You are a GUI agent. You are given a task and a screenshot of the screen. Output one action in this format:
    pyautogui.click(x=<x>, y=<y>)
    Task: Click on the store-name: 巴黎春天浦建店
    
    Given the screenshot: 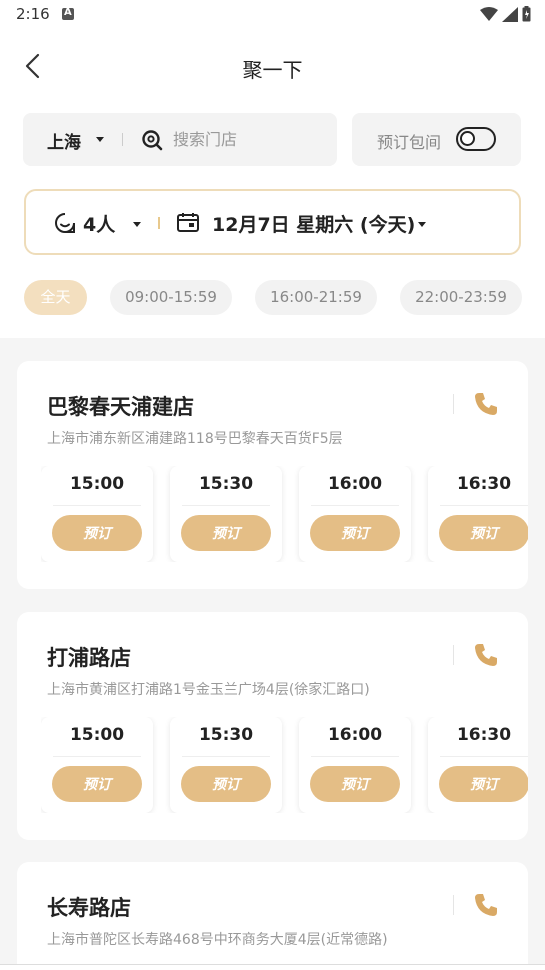 What is the action you would take?
    pyautogui.click(x=120, y=407)
    